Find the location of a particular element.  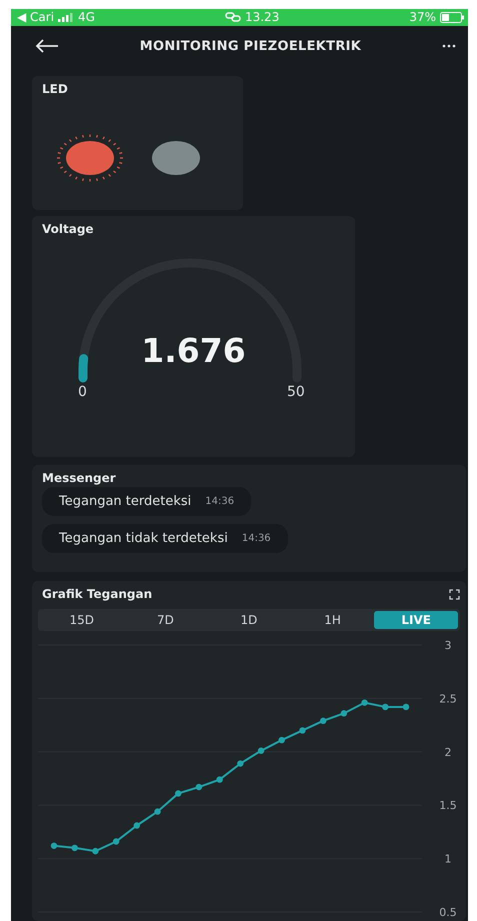

back-arrow-icon is located at coordinates (47, 46).